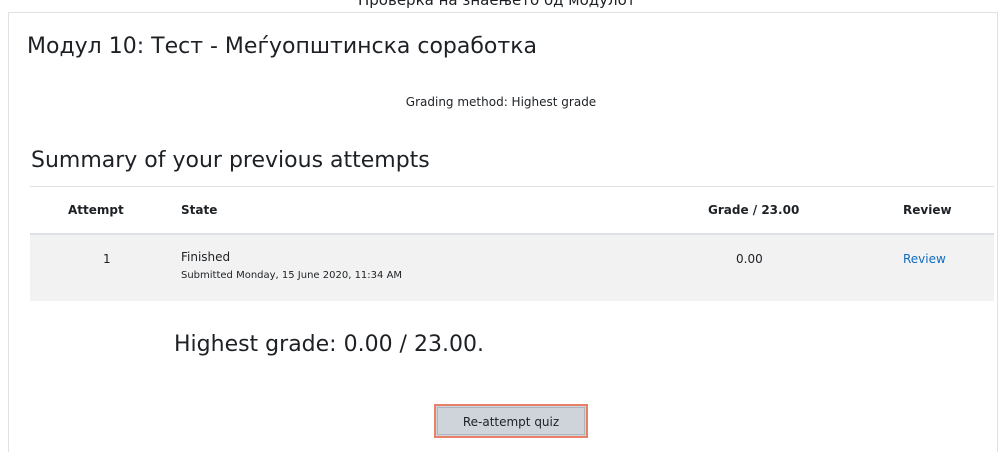  What do you see at coordinates (206, 257) in the screenshot?
I see `attempt-state: Finished` at bounding box center [206, 257].